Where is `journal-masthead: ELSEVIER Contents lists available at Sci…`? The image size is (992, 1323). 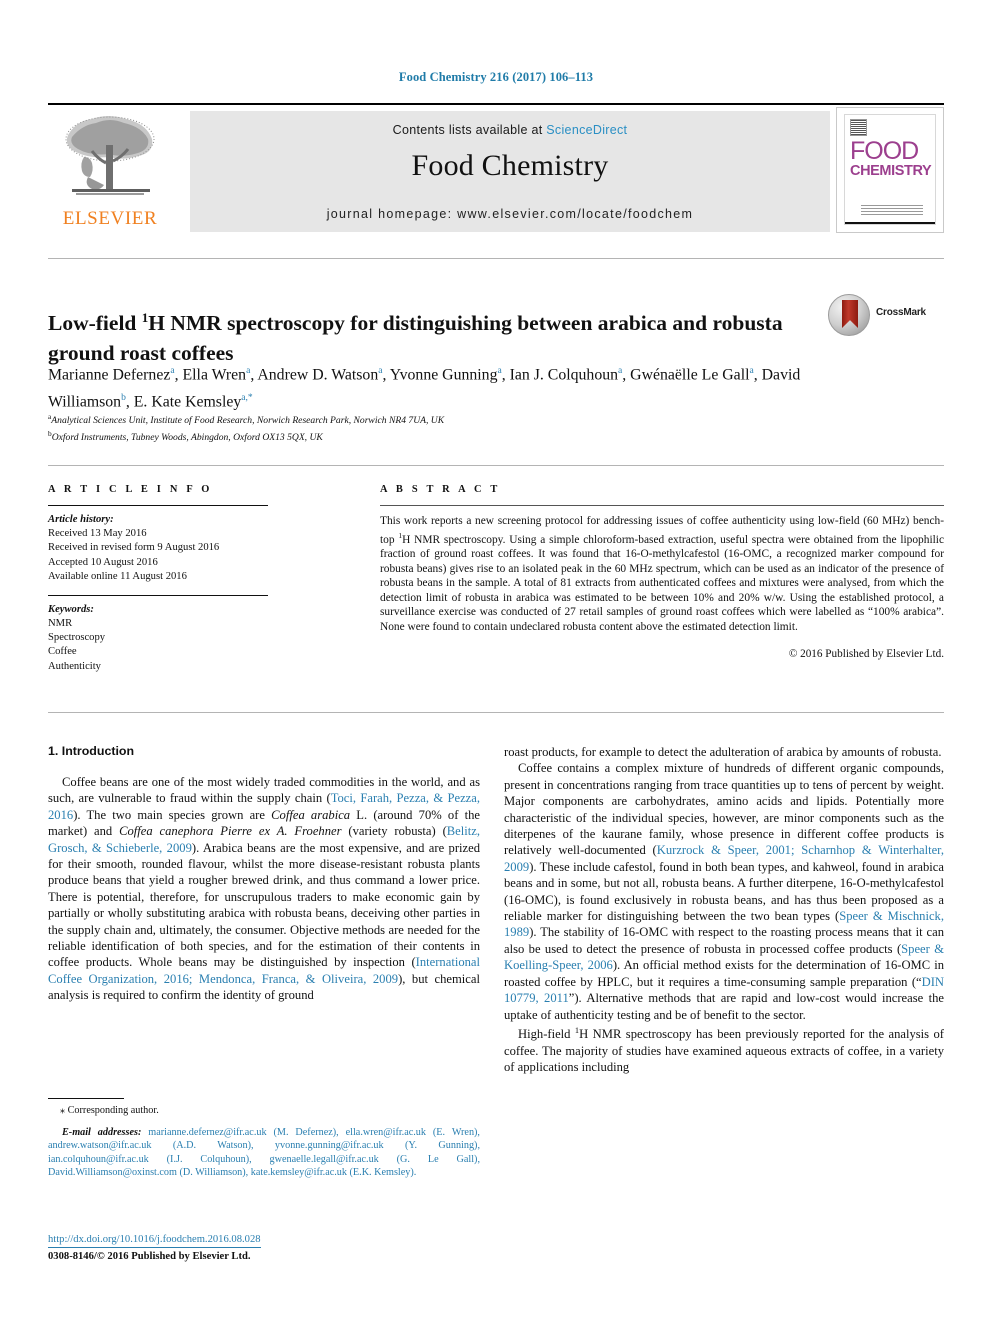
journal-masthead: ELSEVIER Contents lists available at Sci… is located at coordinates (496, 168).